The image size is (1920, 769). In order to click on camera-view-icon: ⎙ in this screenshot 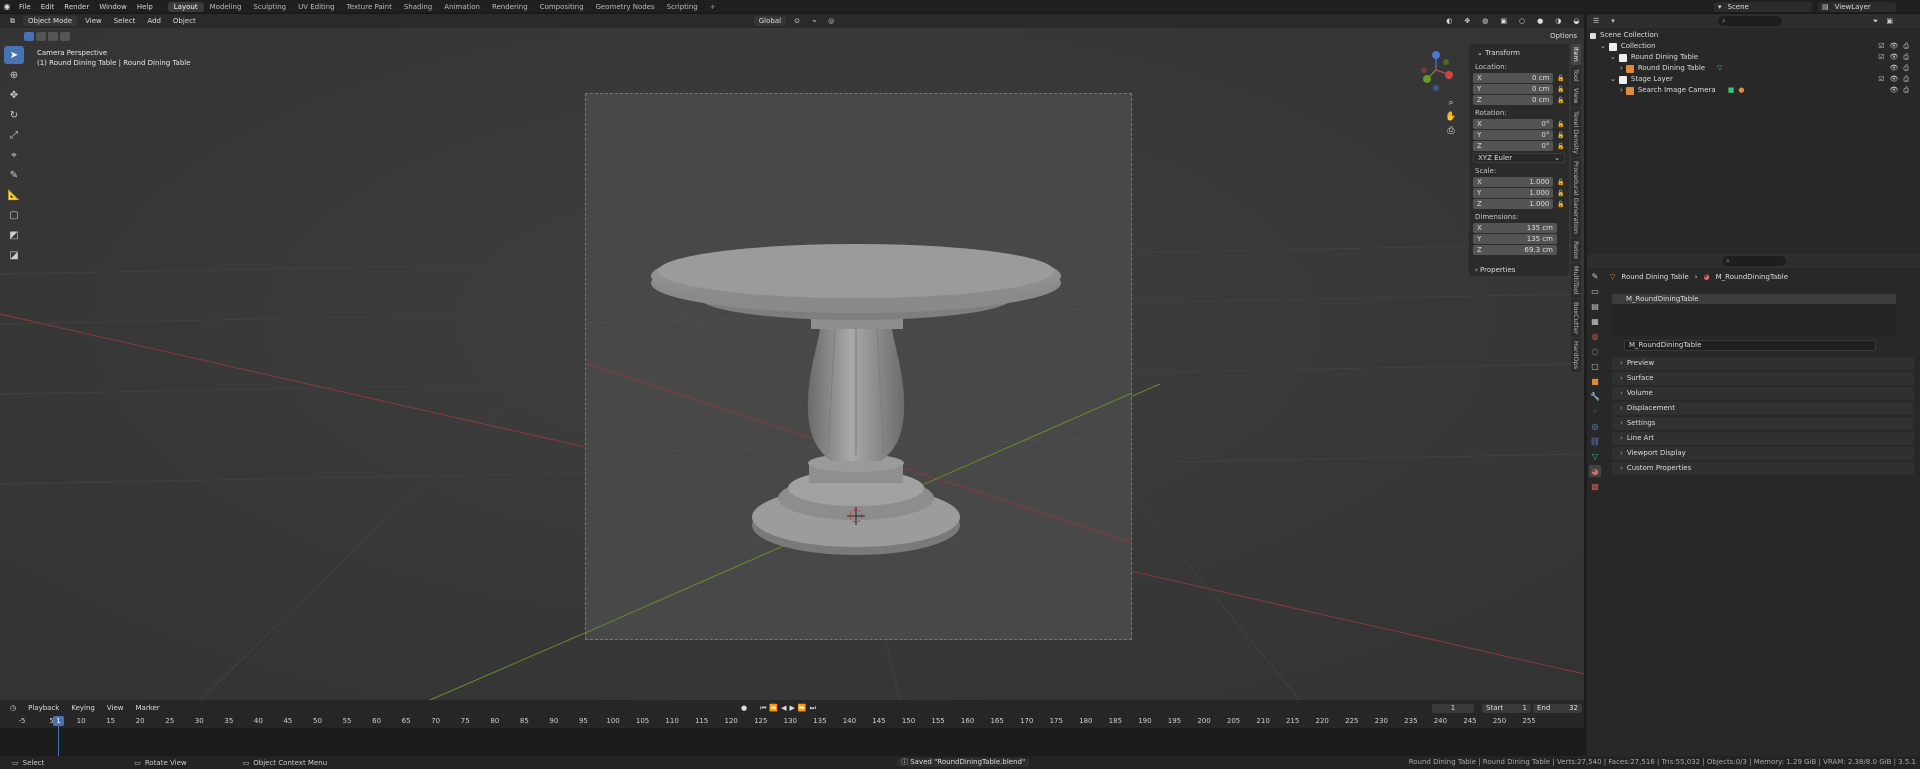, I will do `click(1451, 131)`.